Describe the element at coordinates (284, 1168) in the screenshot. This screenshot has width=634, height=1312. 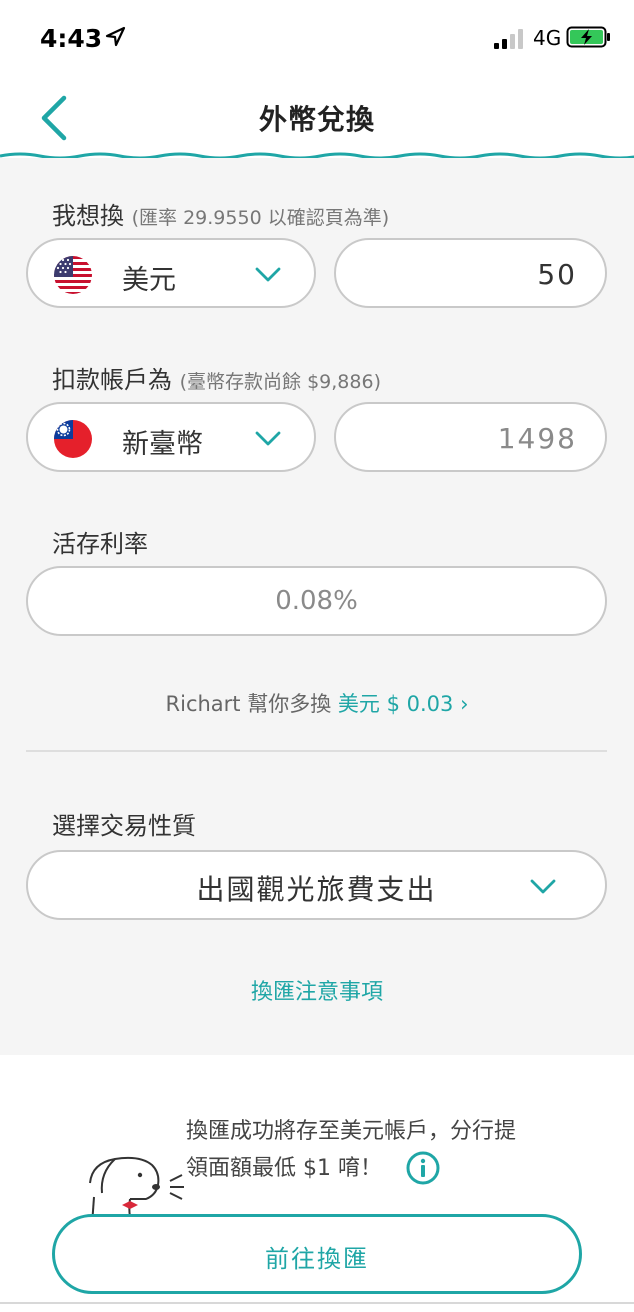
I see `footer-note-line2: 領面額最低 $1 唷！` at that location.